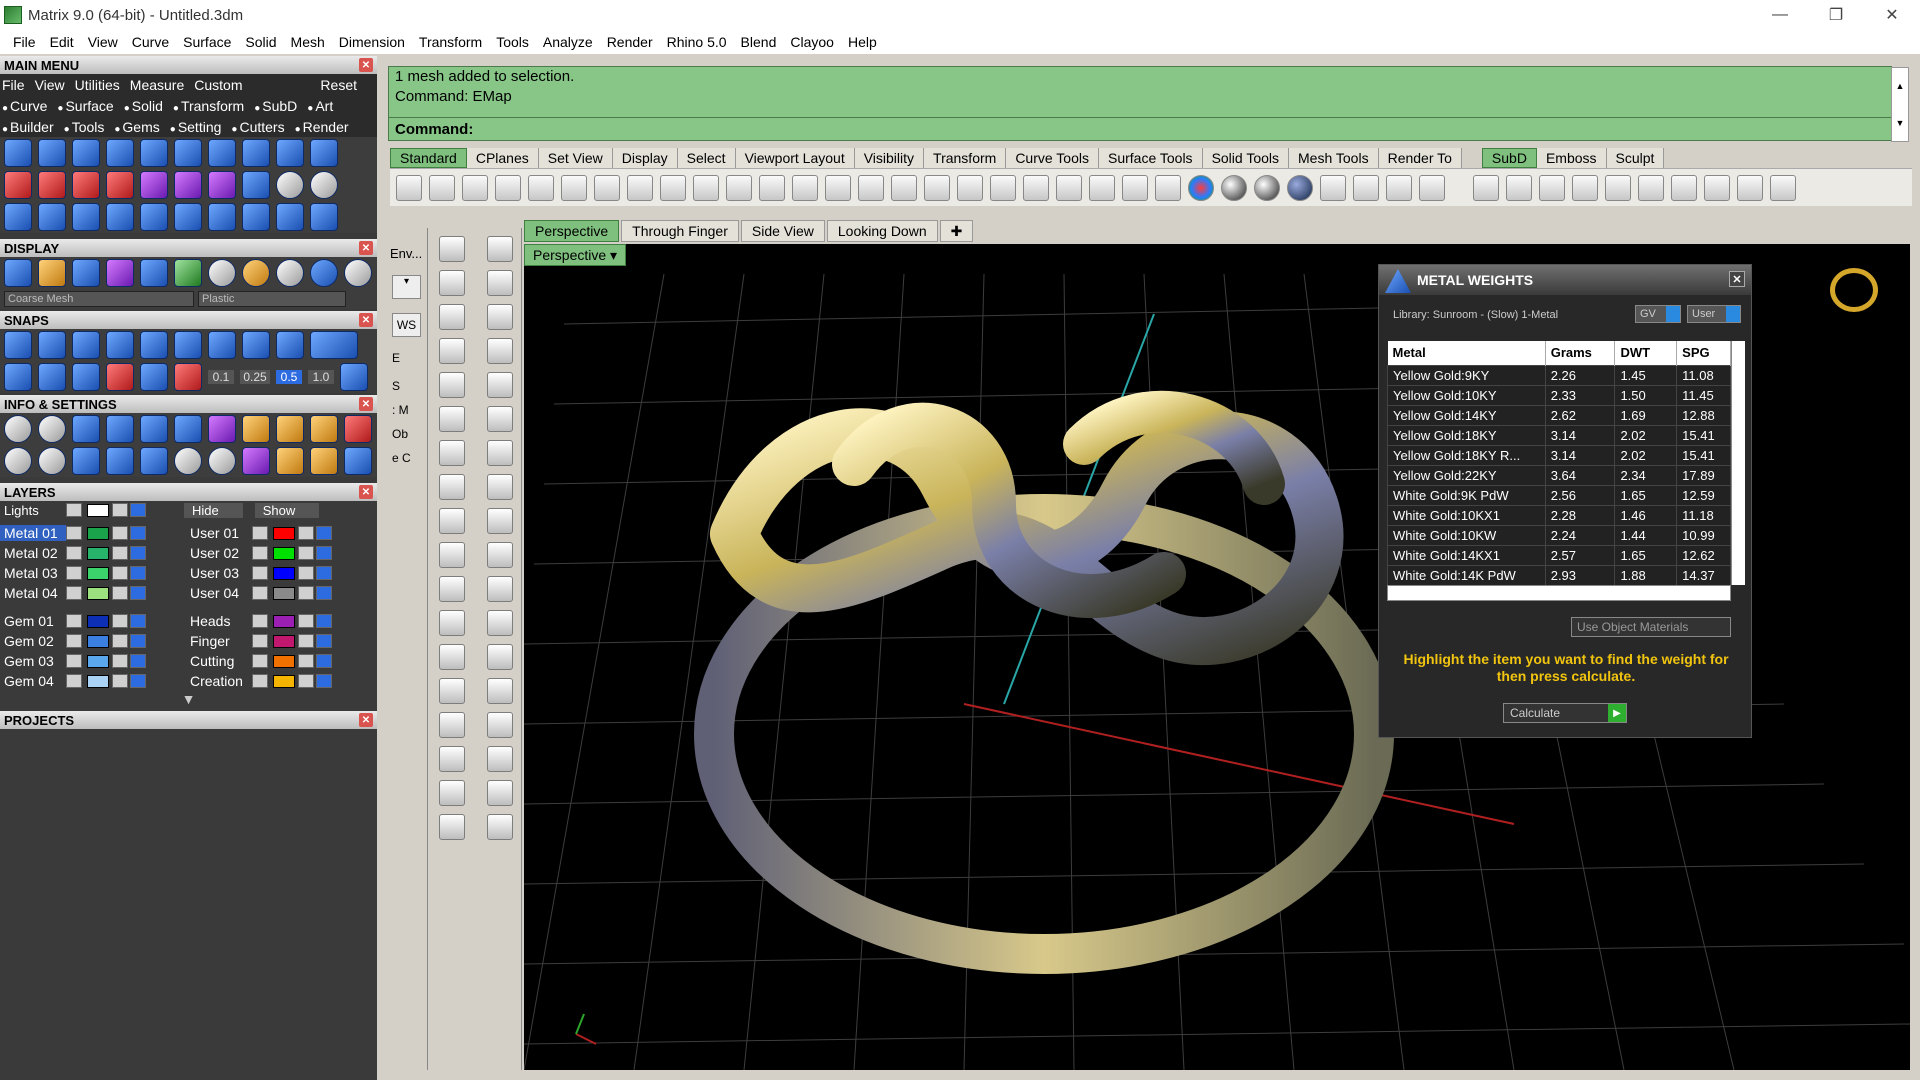 This screenshot has height=1080, width=1920. Describe the element at coordinates (290, 345) in the screenshot. I see `snap-knot-icon` at that location.